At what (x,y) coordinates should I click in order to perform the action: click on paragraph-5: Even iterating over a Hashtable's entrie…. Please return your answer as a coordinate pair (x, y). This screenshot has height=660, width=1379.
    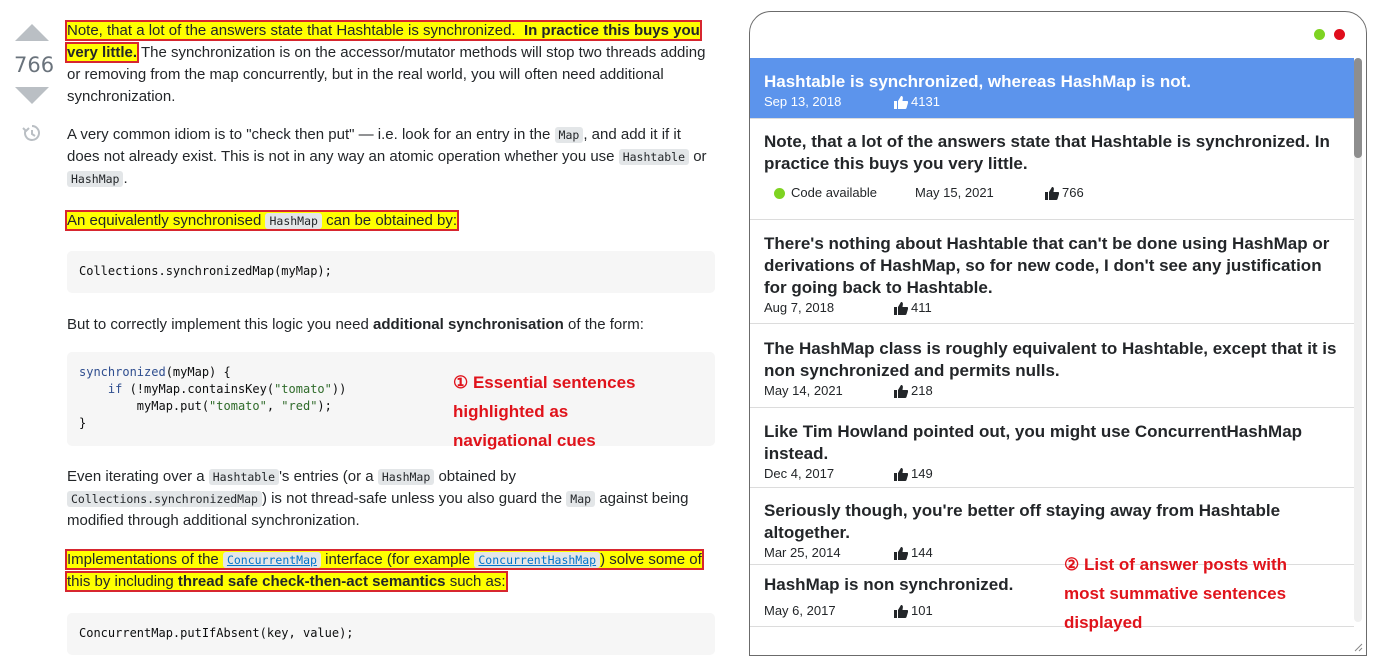
    Looking at the image, I should click on (378, 498).